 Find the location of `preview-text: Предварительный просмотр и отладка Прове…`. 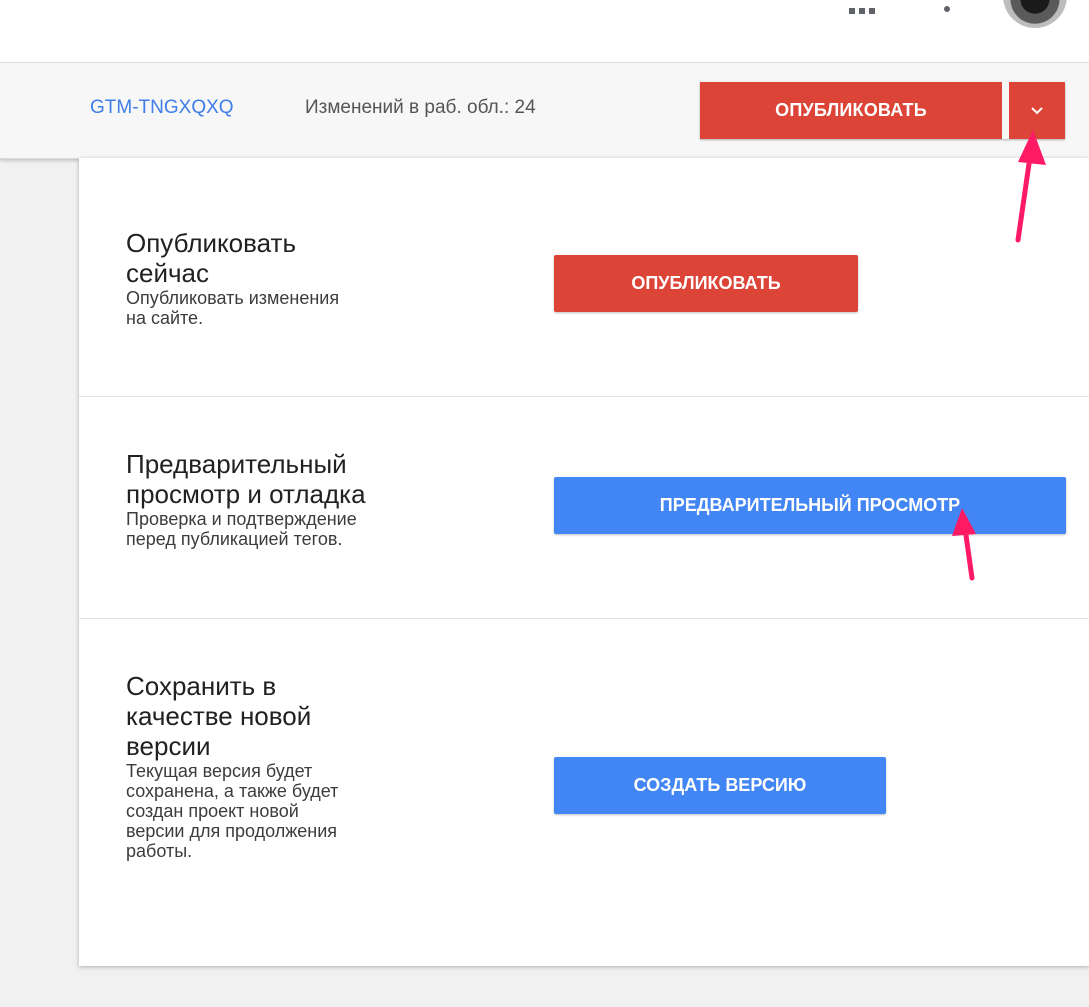

preview-text: Предварительный просмотр и отладка Прове… is located at coordinates (291, 499).